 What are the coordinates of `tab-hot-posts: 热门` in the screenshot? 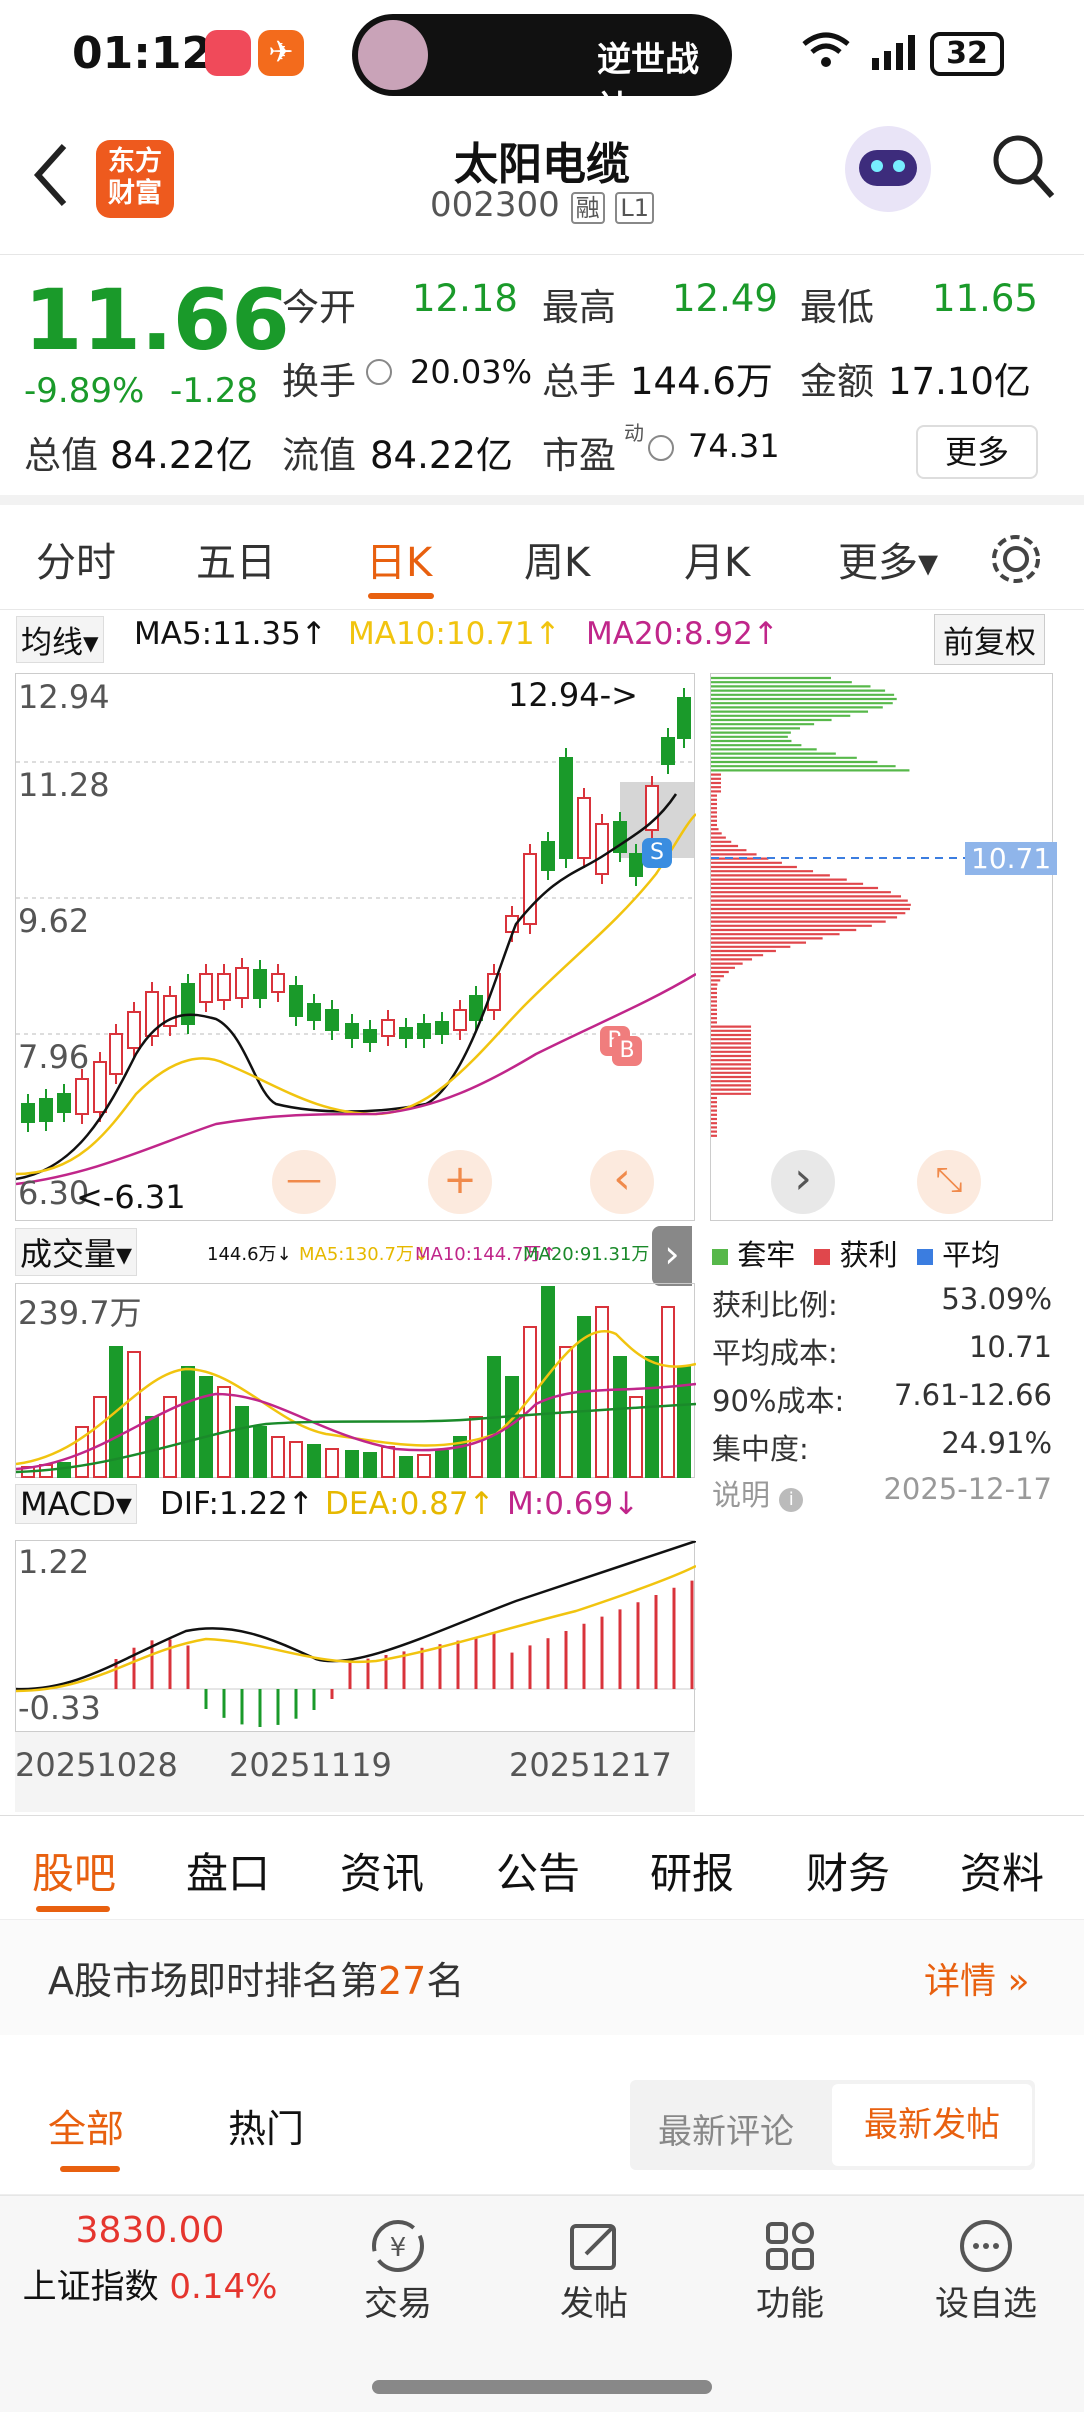 It's located at (266, 2125).